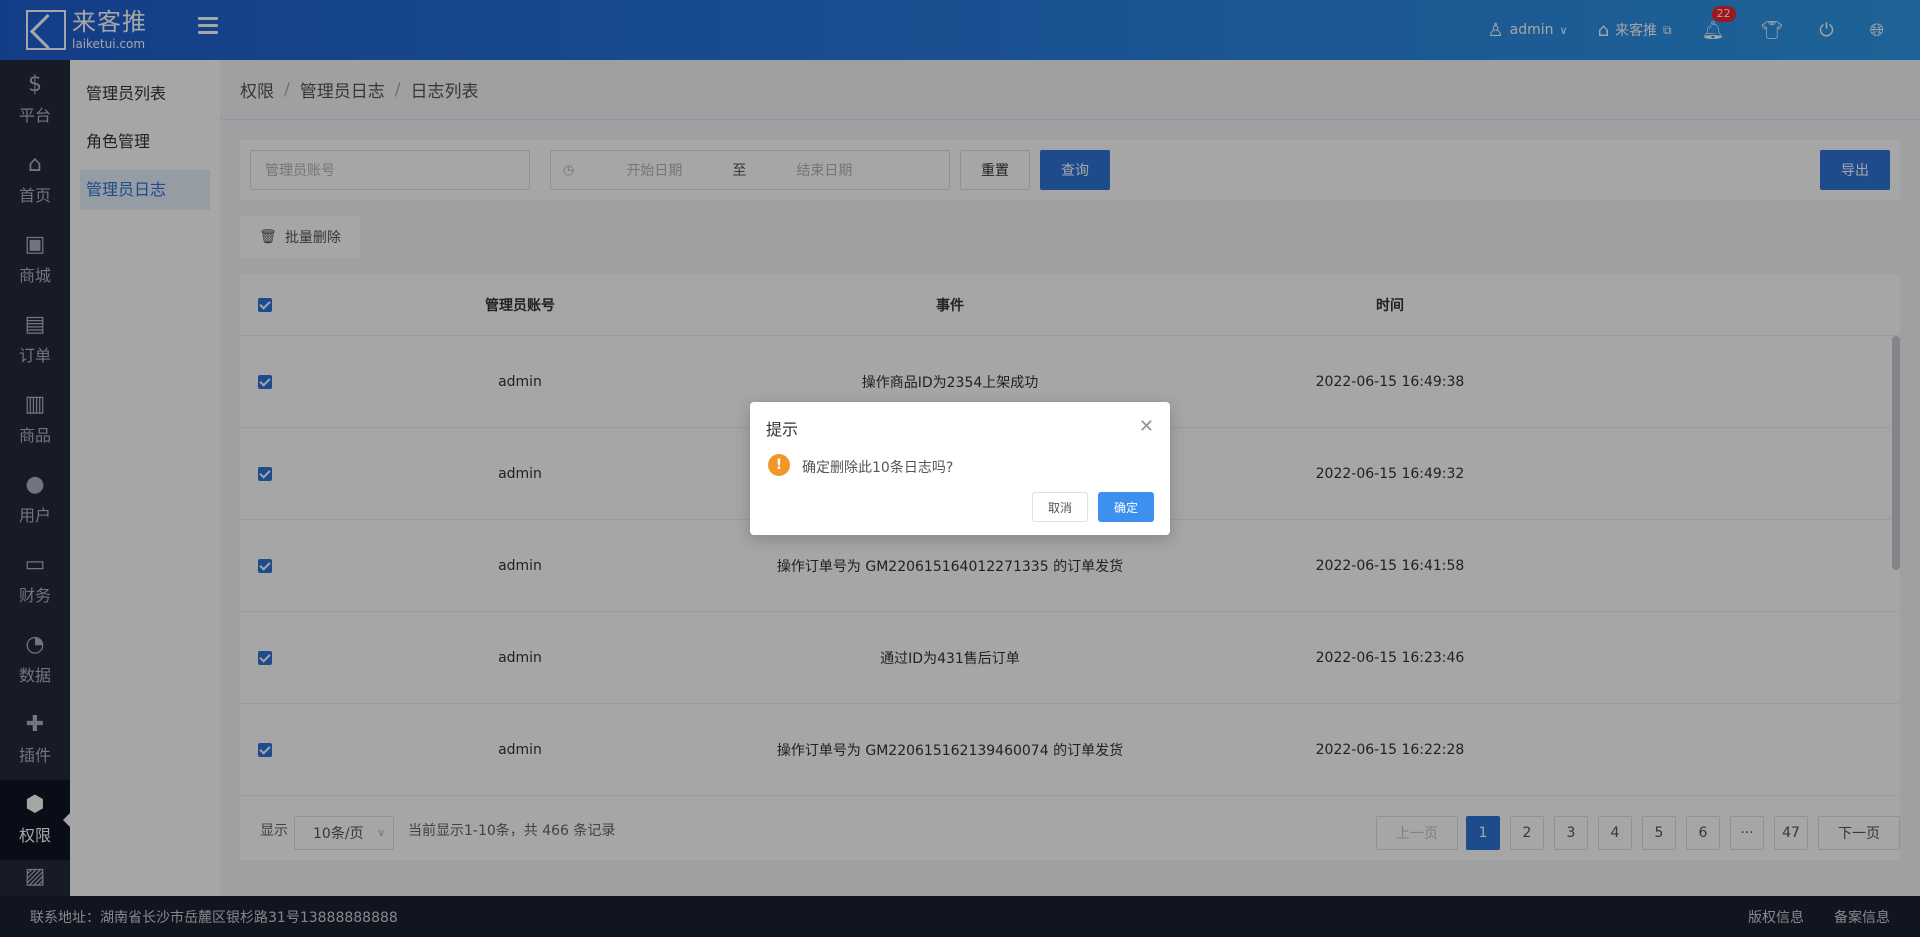 Image resolution: width=1920 pixels, height=937 pixels. What do you see at coordinates (960, 468) in the screenshot?
I see `confirm-dialog: 提示 ✕ ! 确定删除此10条日志吗? 取消 确定` at bounding box center [960, 468].